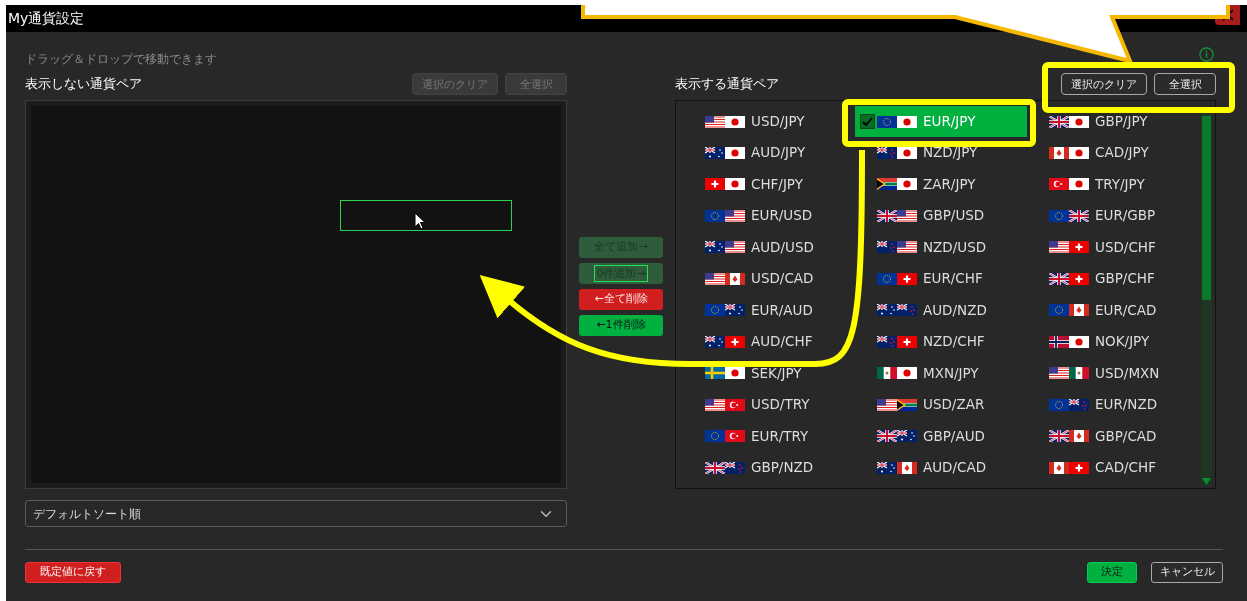 Image resolution: width=1247 pixels, height=601 pixels. Describe the element at coordinates (1113, 184) in the screenshot. I see `currency-pair-item: TRY/JPY` at that location.